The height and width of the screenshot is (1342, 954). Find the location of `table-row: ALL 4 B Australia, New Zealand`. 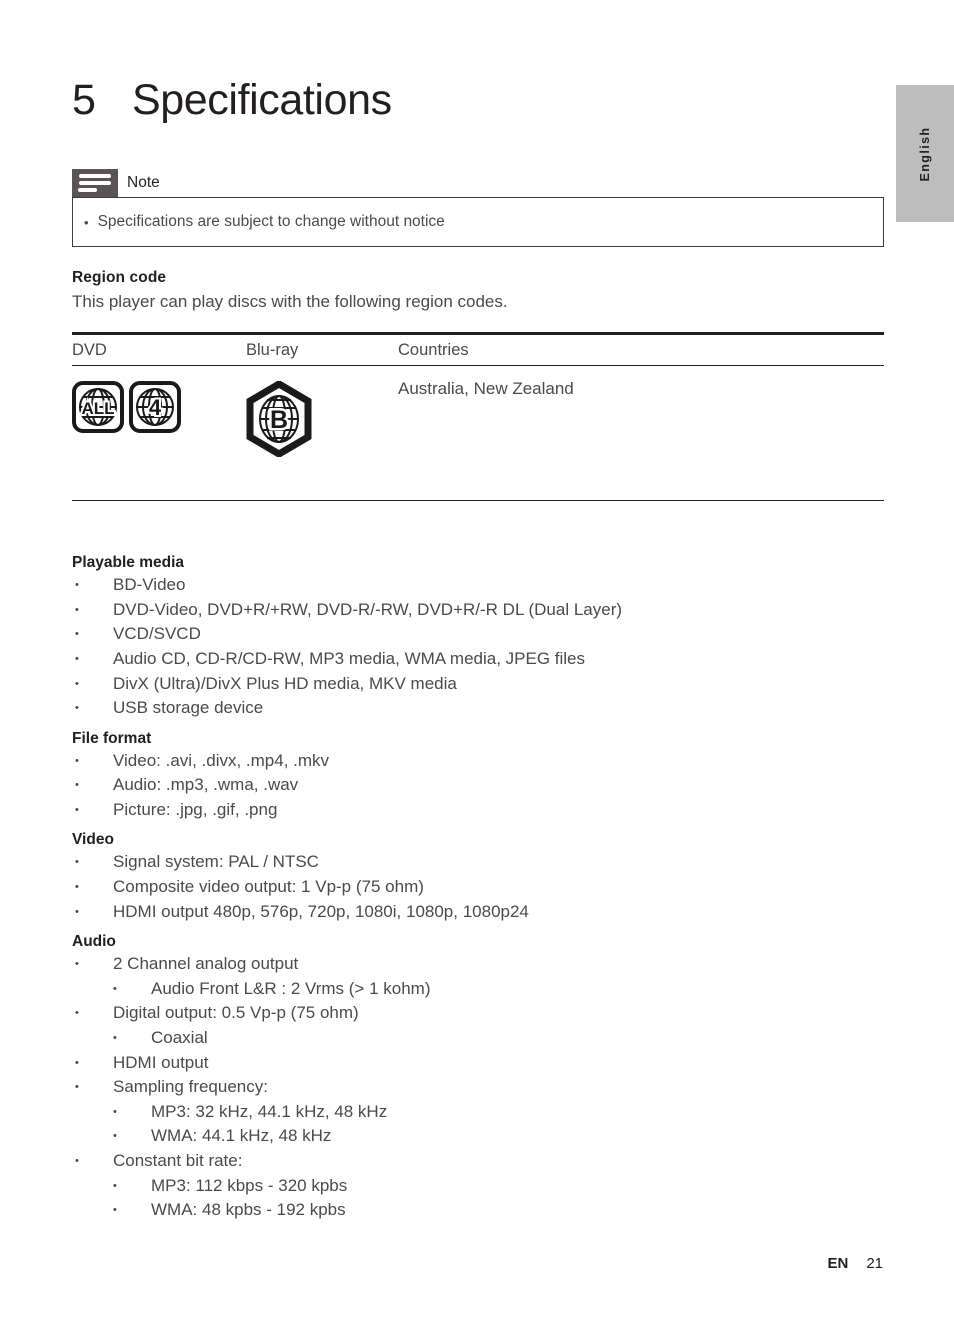

table-row: ALL 4 B Australia, New Zealand is located at coordinates (478, 434).